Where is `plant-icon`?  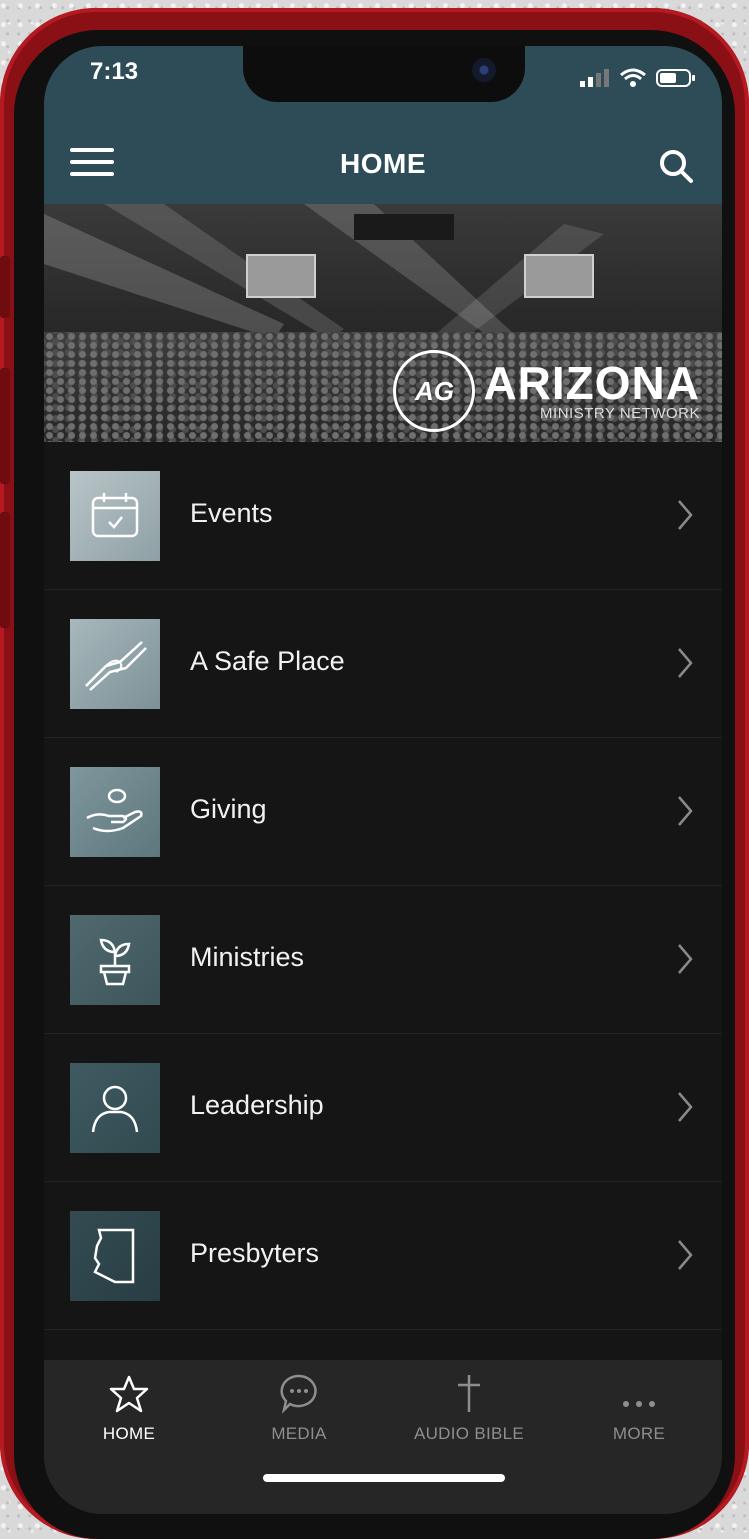
plant-icon is located at coordinates (115, 960).